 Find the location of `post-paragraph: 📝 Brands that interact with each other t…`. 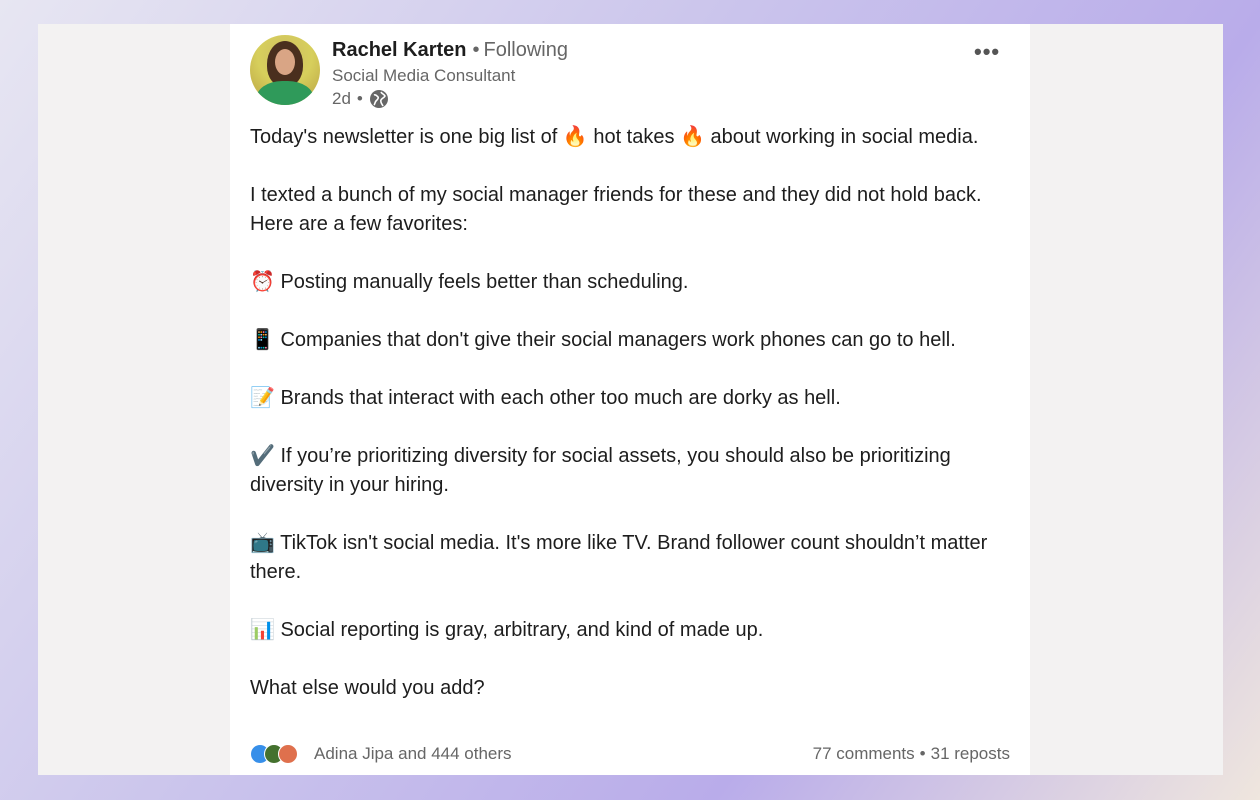

post-paragraph: 📝 Brands that interact with each other t… is located at coordinates (545, 398).